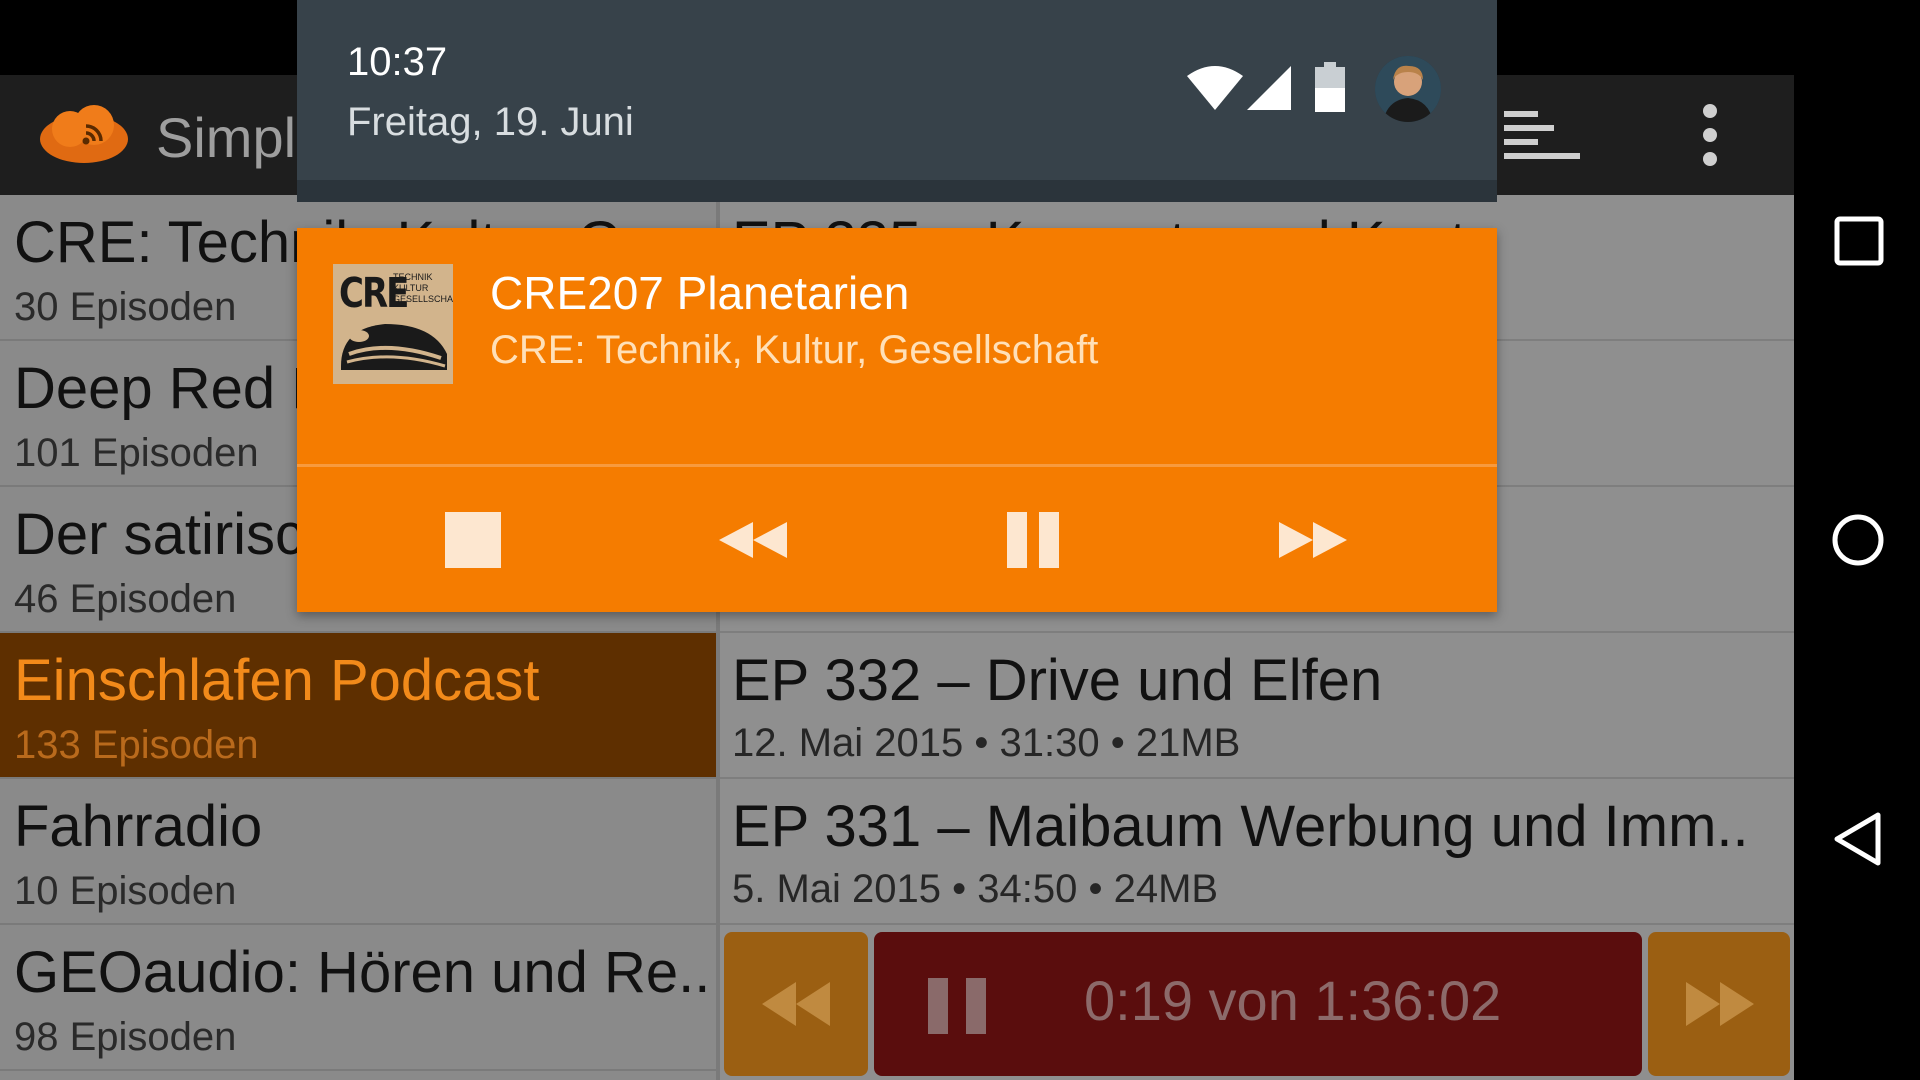 Image resolution: width=1920 pixels, height=1080 pixels. What do you see at coordinates (794, 350) in the screenshot?
I see `media-subtitle: CRE: Technik, Kultur, Gesellschaft` at bounding box center [794, 350].